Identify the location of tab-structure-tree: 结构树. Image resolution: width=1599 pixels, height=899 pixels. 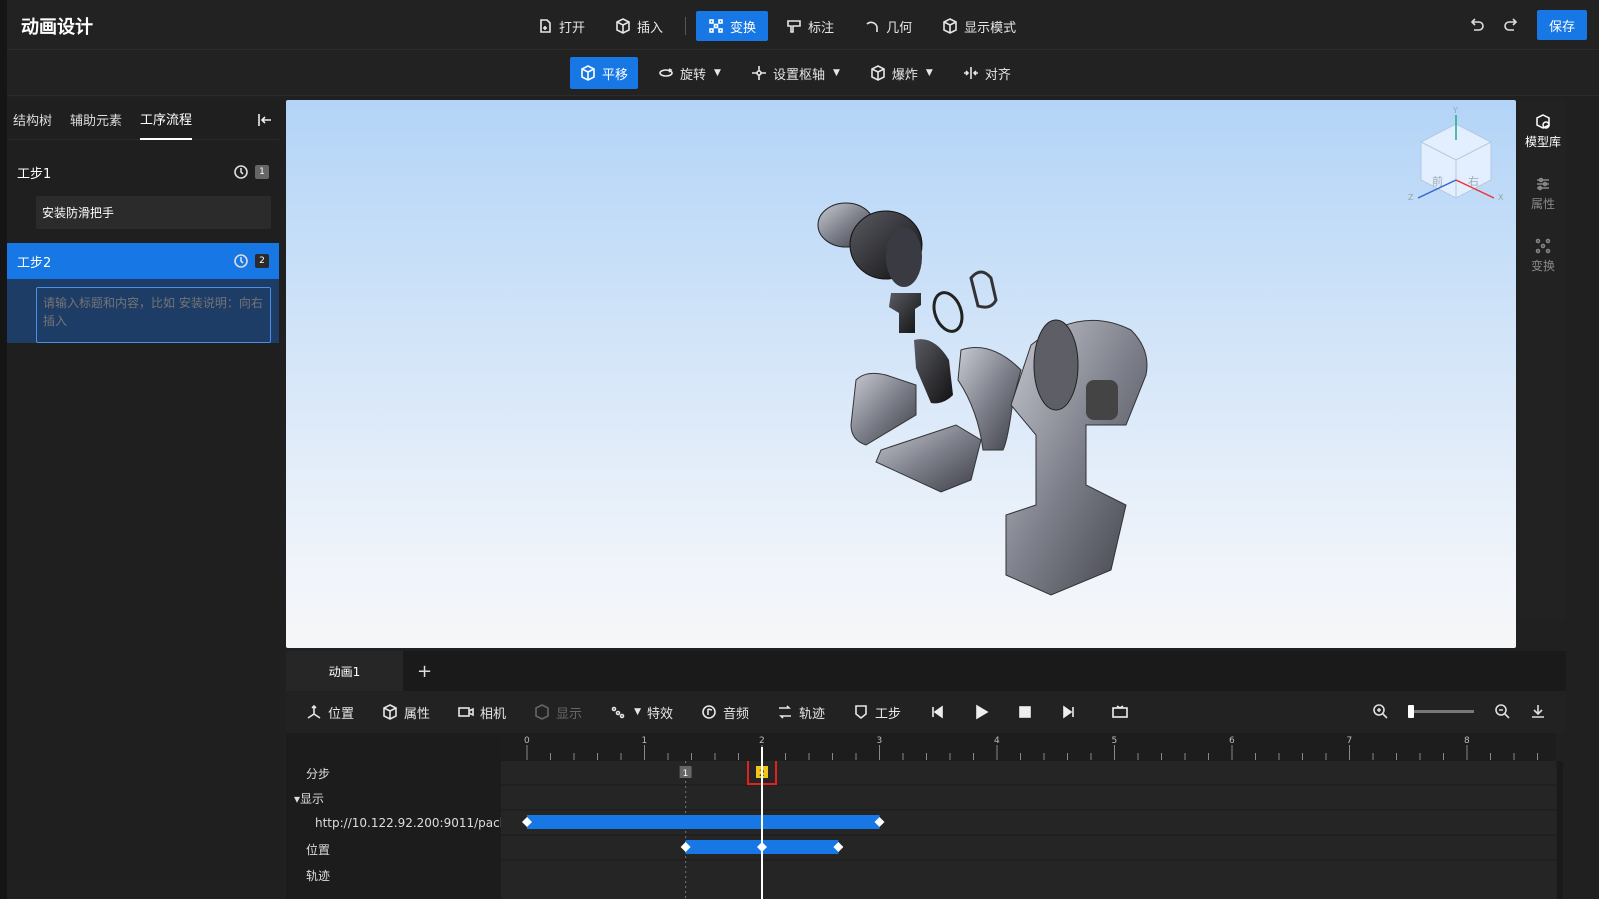
(32, 119).